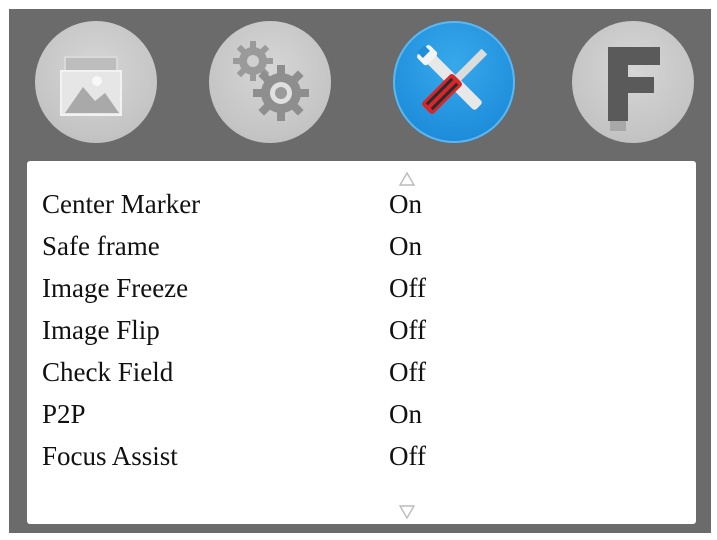  Describe the element at coordinates (115, 288) in the screenshot. I see `menu-item-label: Image Freeze` at that location.